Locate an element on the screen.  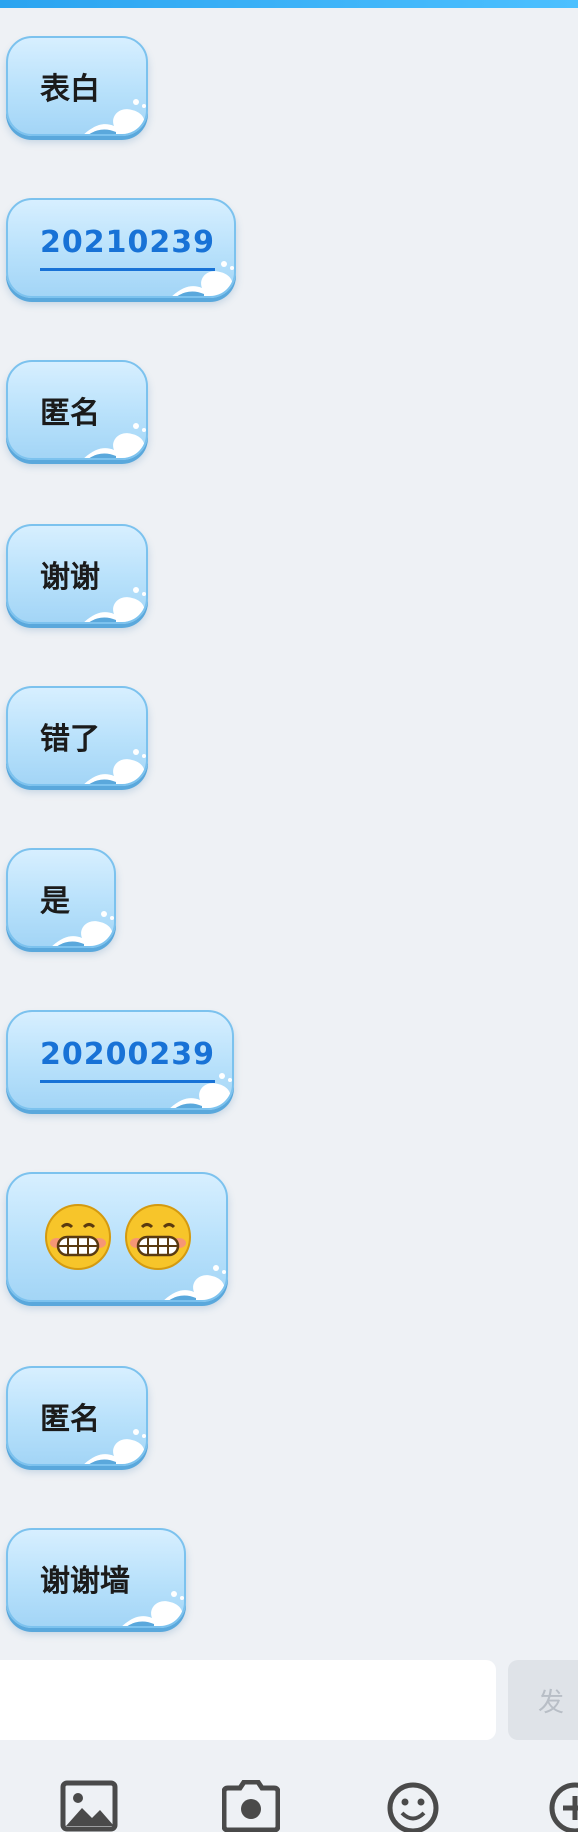
message-bubble: 谢谢 is located at coordinates (77, 574).